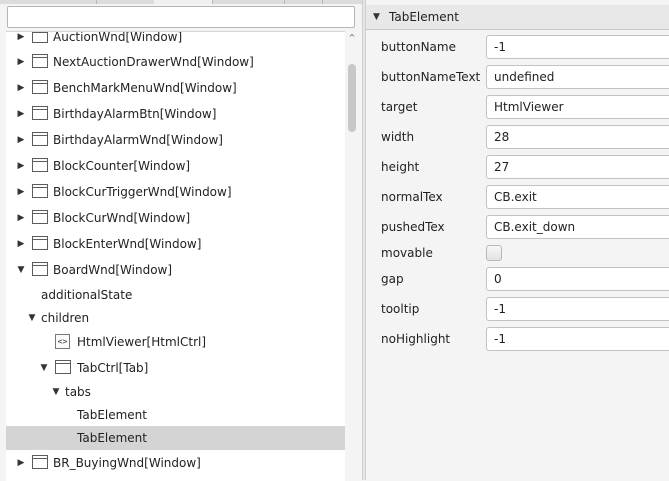  What do you see at coordinates (352, 38) in the screenshot?
I see `scroll-up-icon: ^` at bounding box center [352, 38].